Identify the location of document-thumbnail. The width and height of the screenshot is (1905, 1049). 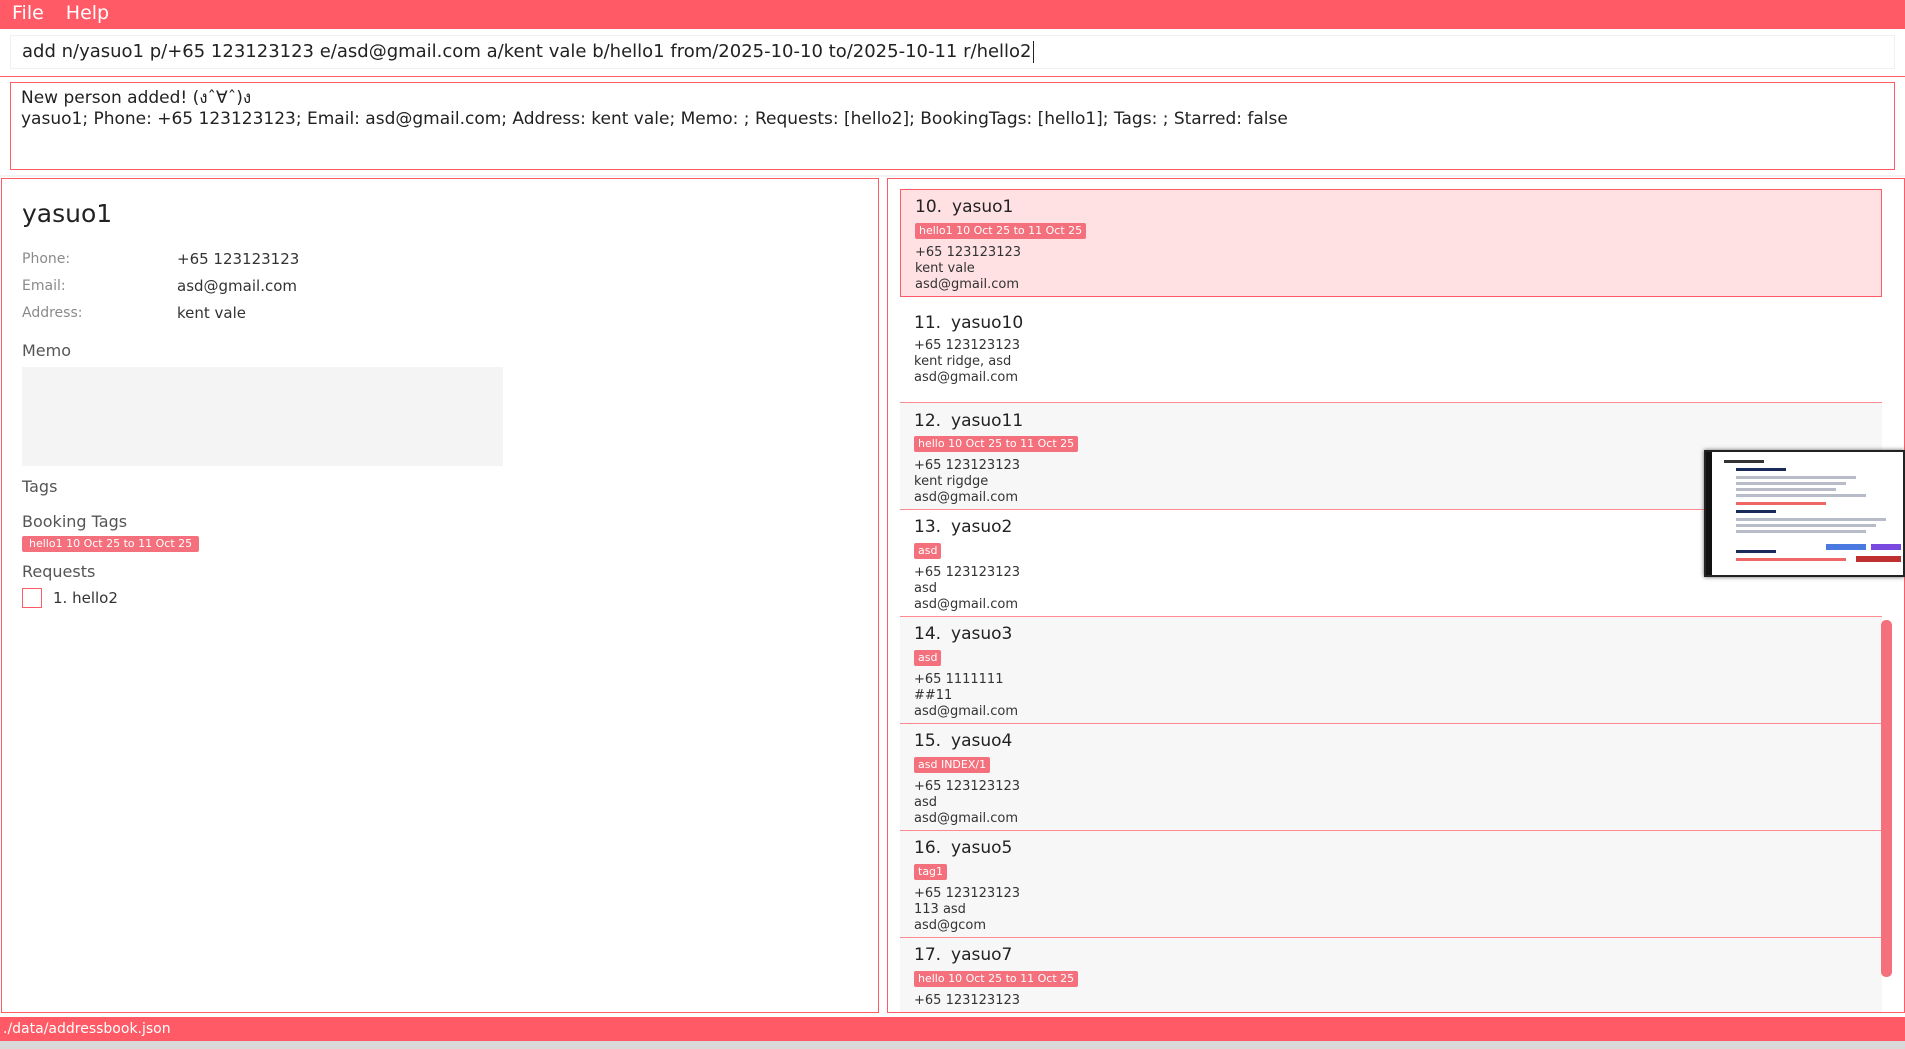
(1804, 513).